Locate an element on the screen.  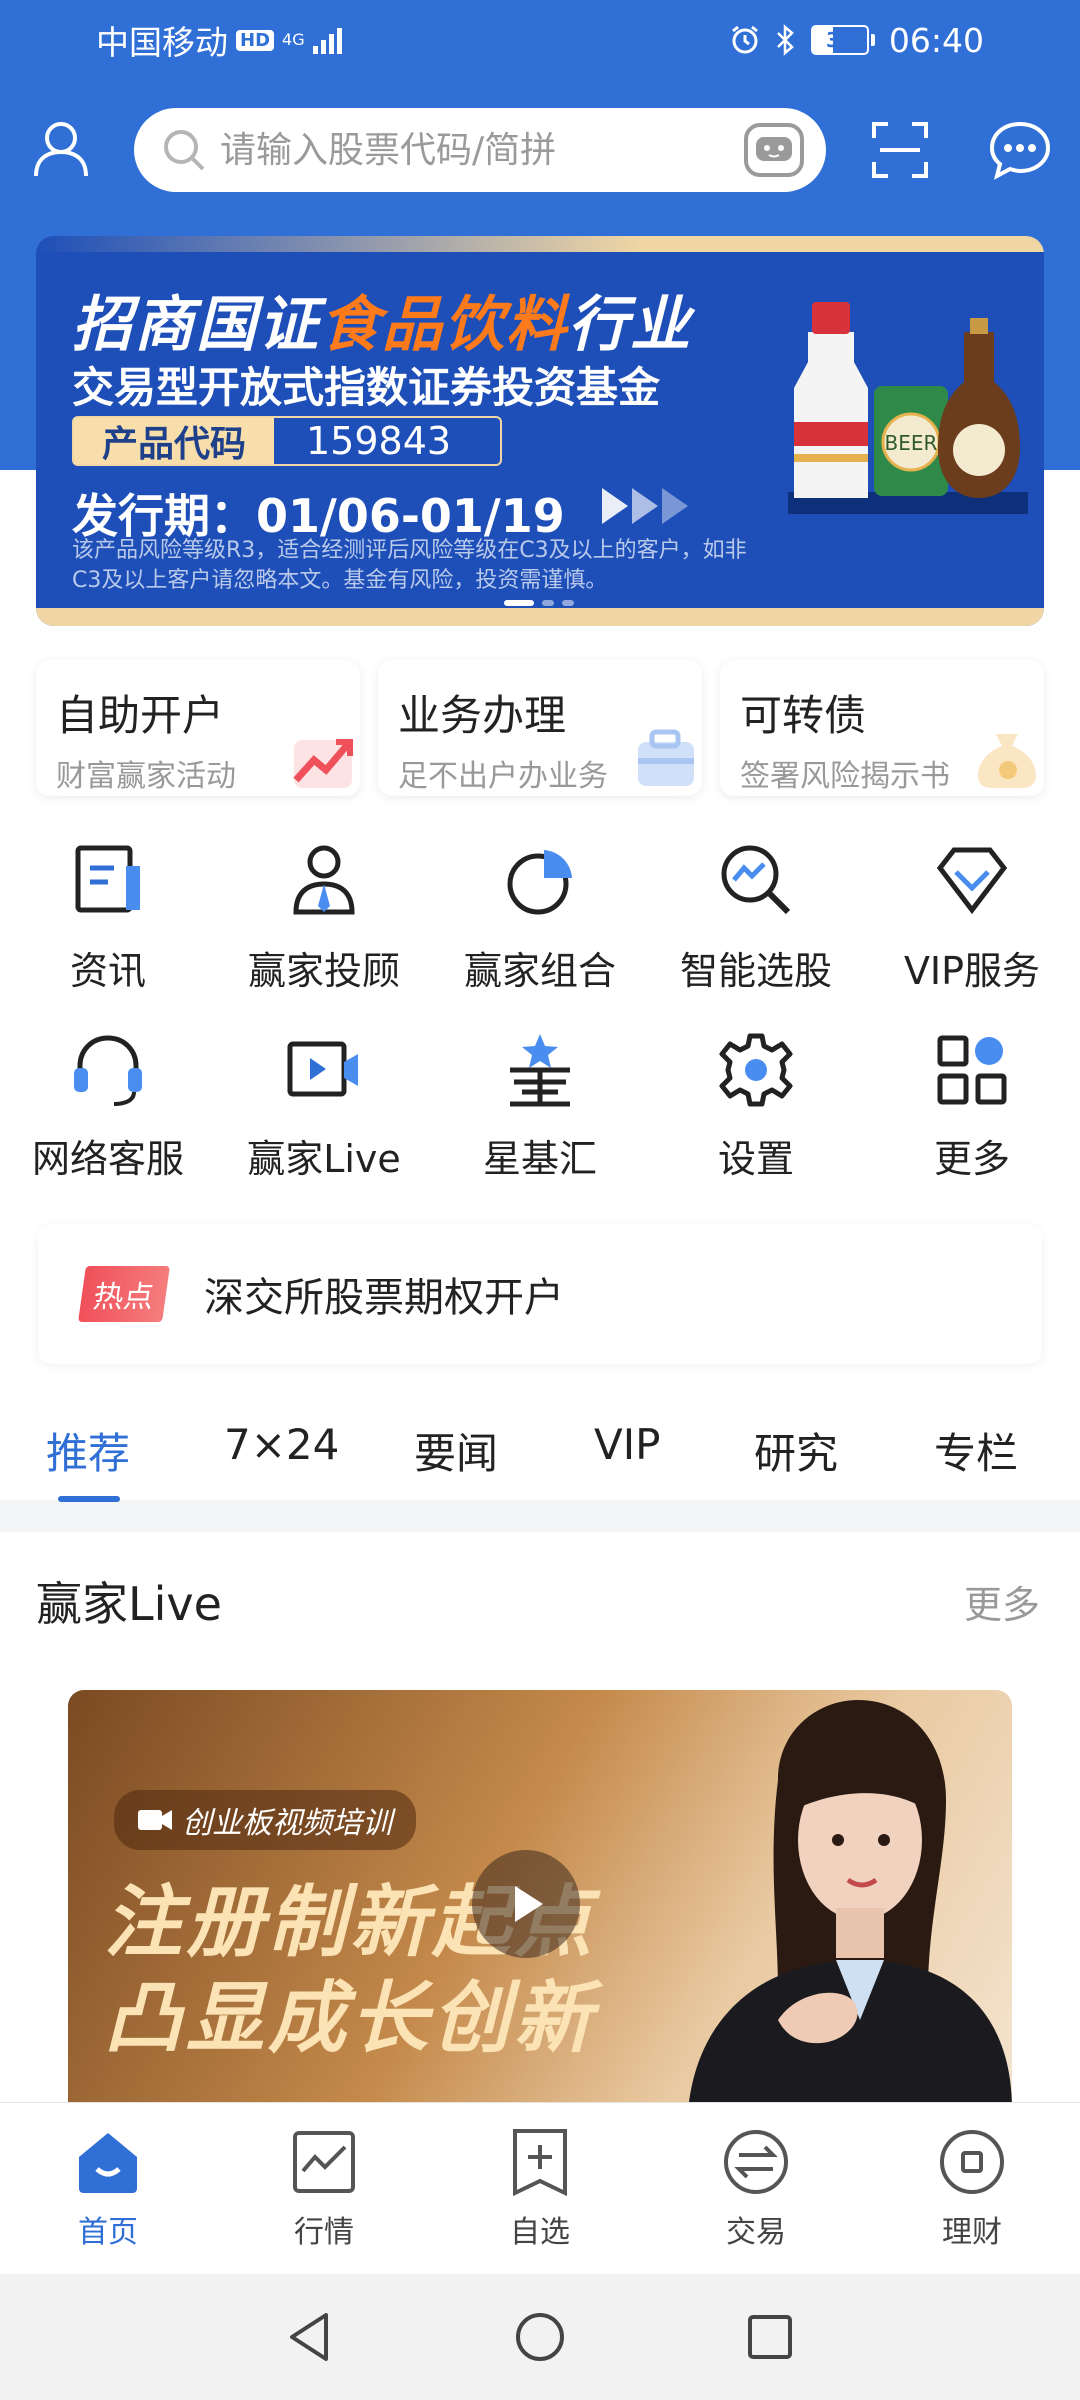
battery-icon: 37 is located at coordinates (842, 40).